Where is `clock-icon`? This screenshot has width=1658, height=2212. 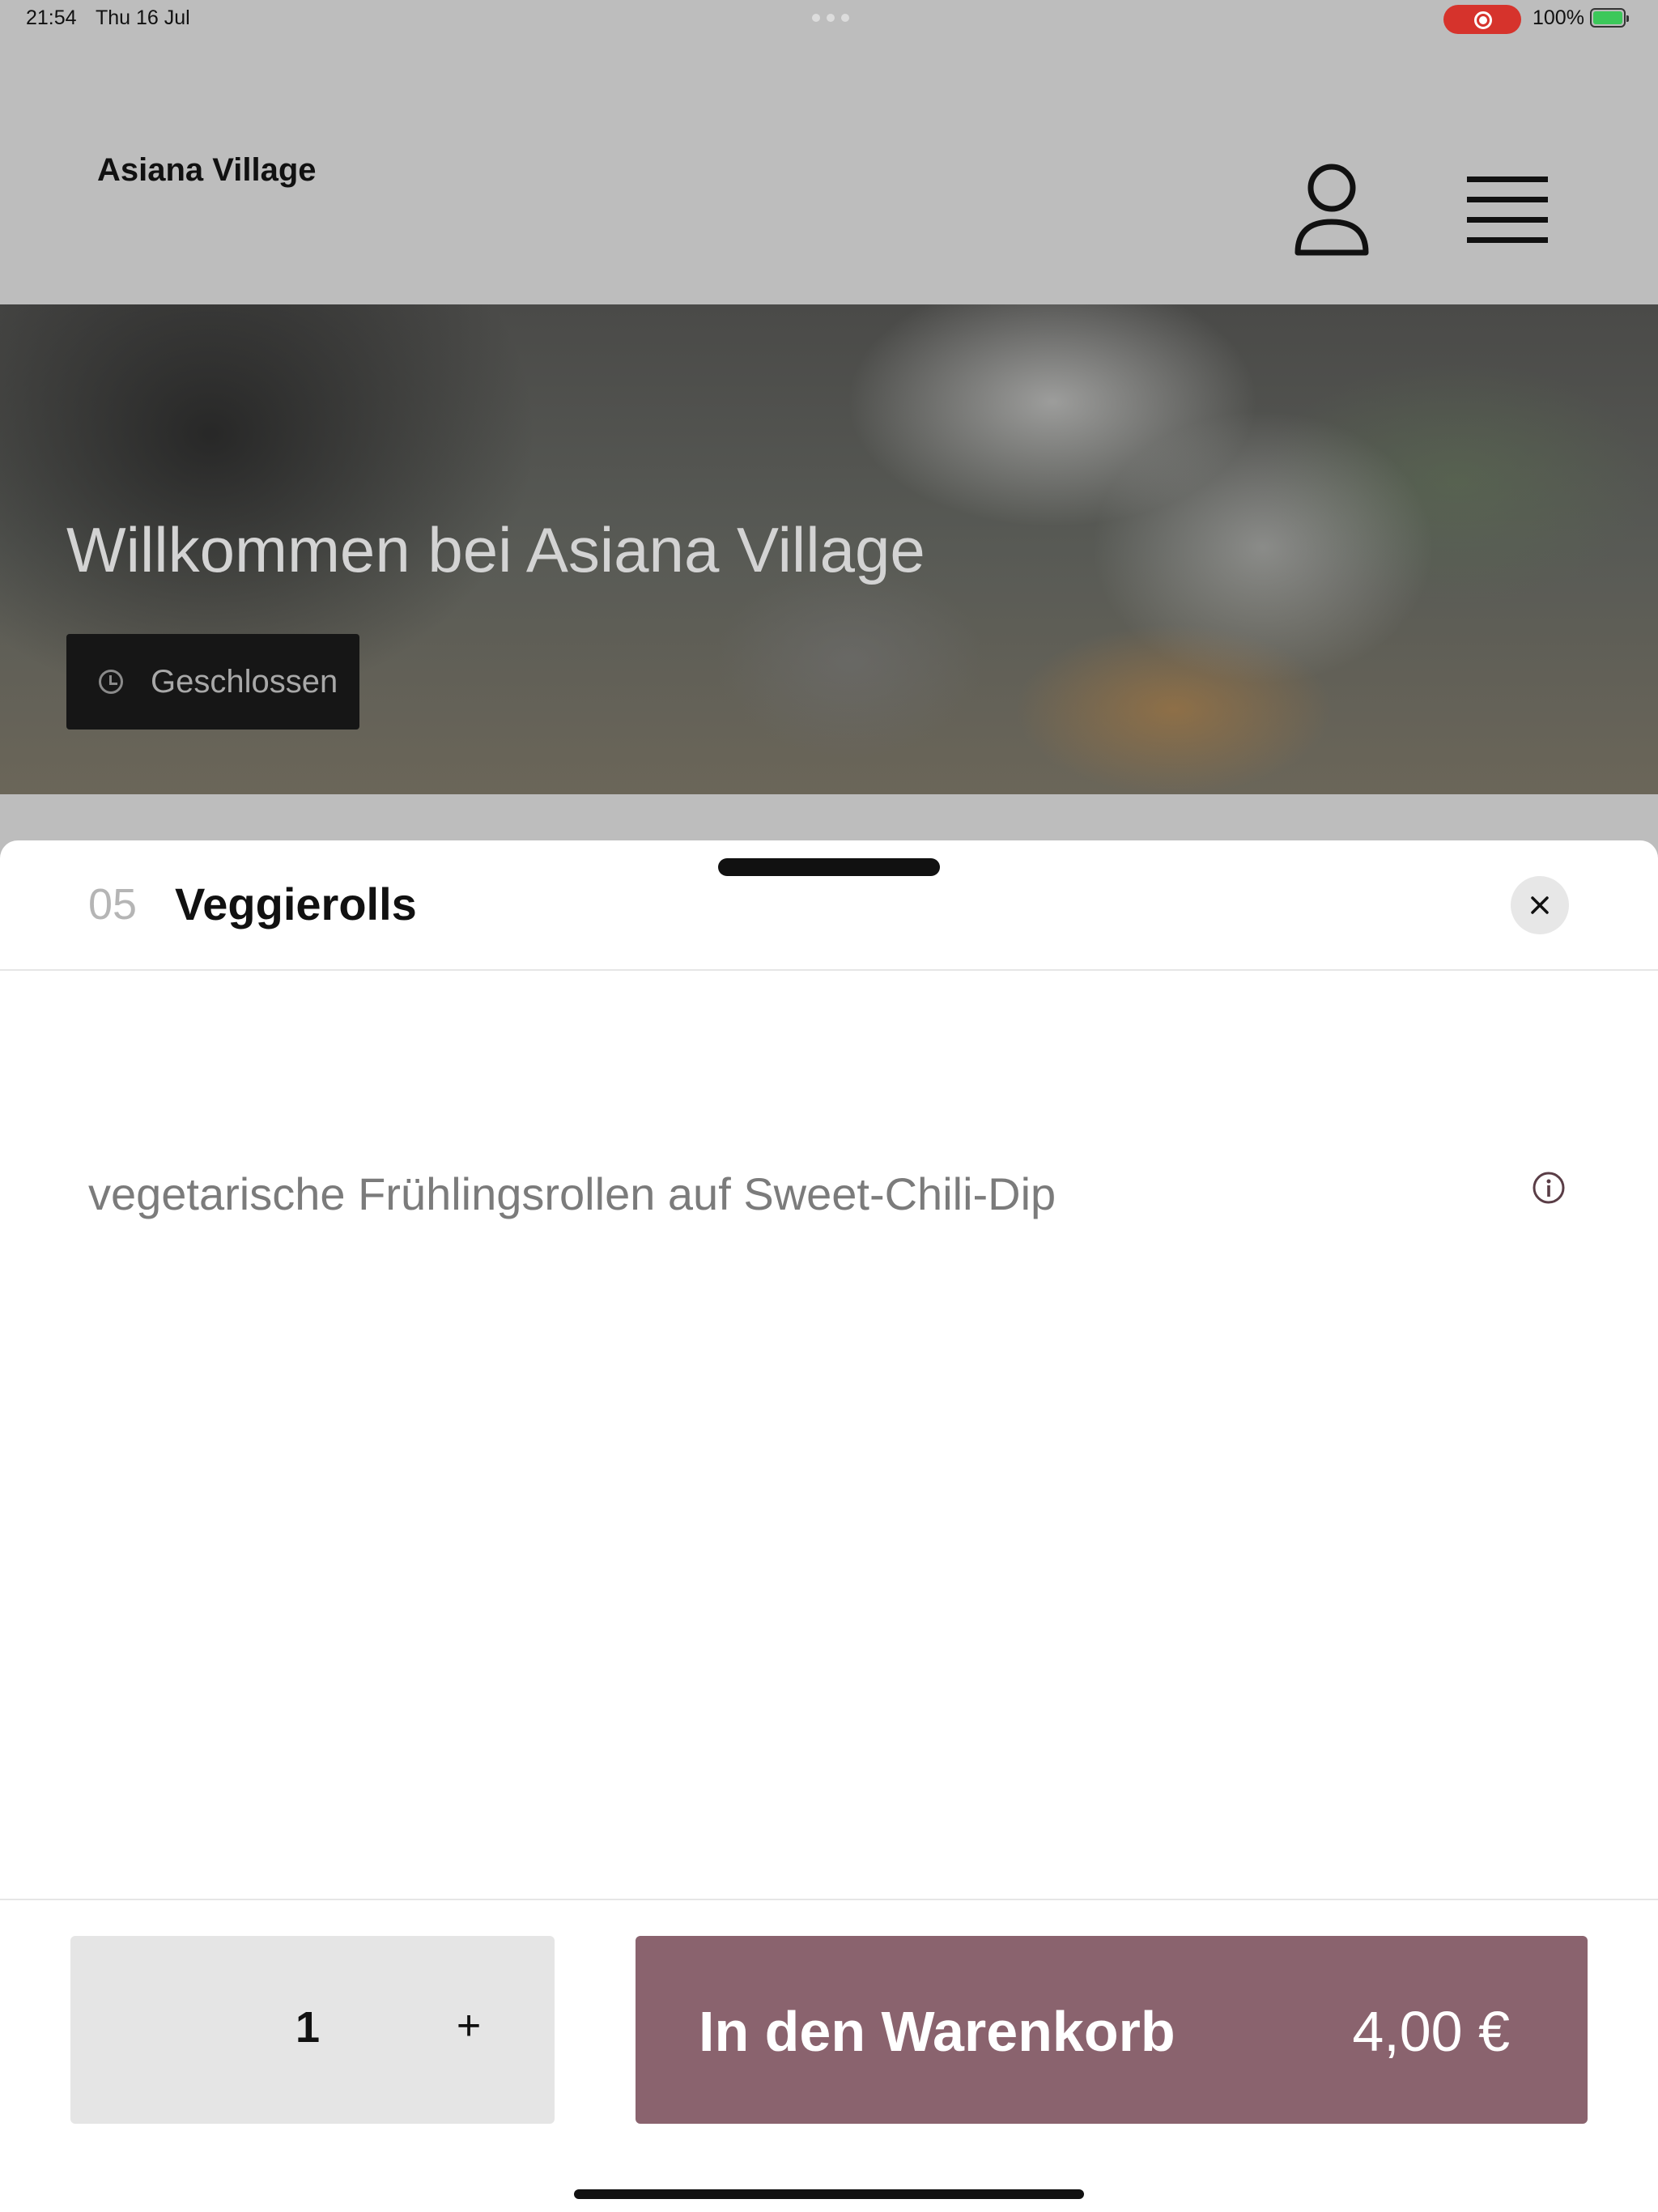 clock-icon is located at coordinates (111, 682).